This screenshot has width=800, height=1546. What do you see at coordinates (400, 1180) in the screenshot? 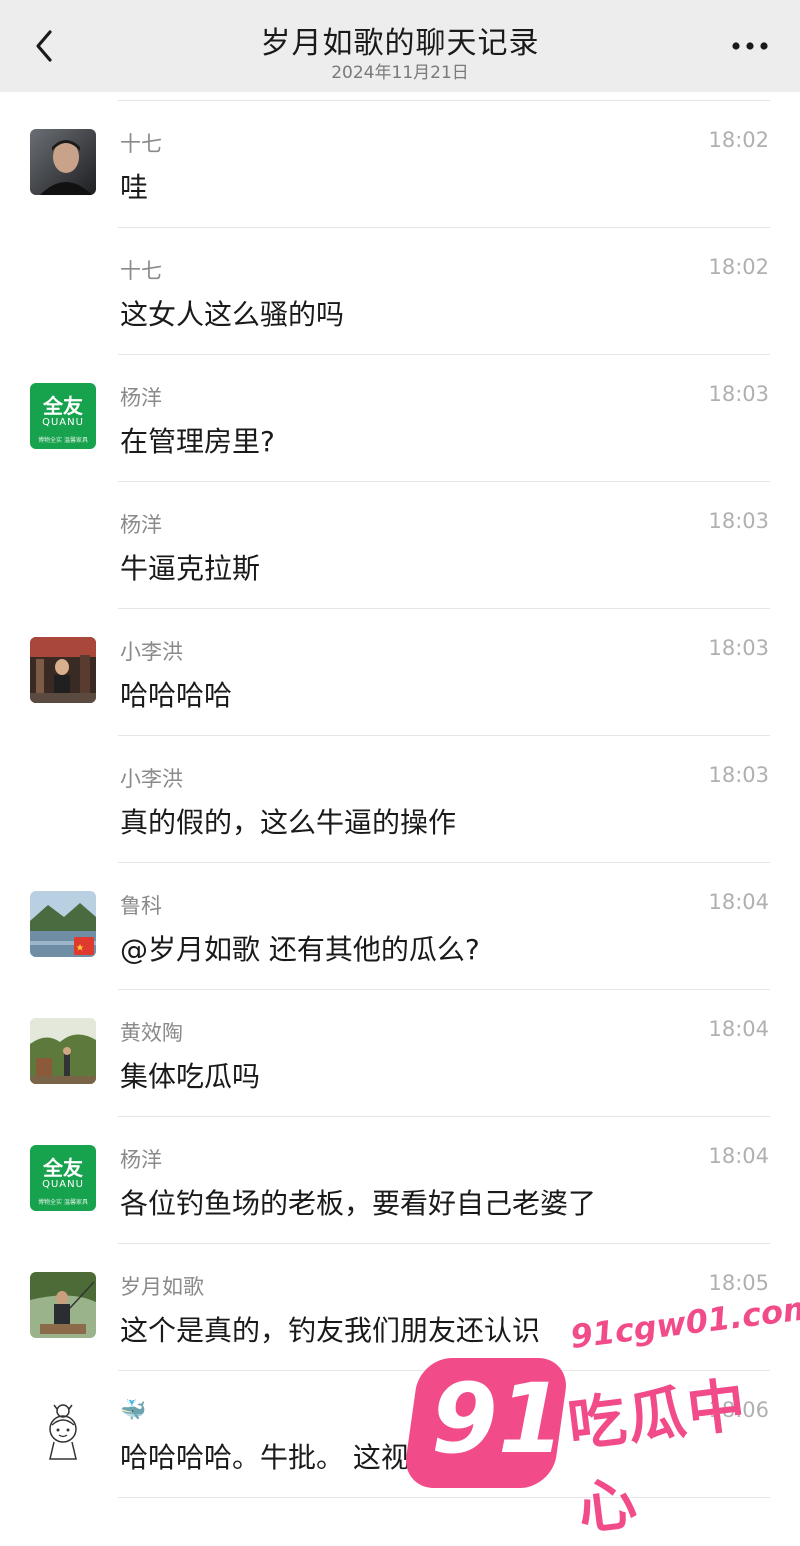
I see `message-row: 全友 QUANU 博物全实 温馨家具 杨洋 18:04 各位钓鱼场的老板，要看好自己老婆了` at bounding box center [400, 1180].